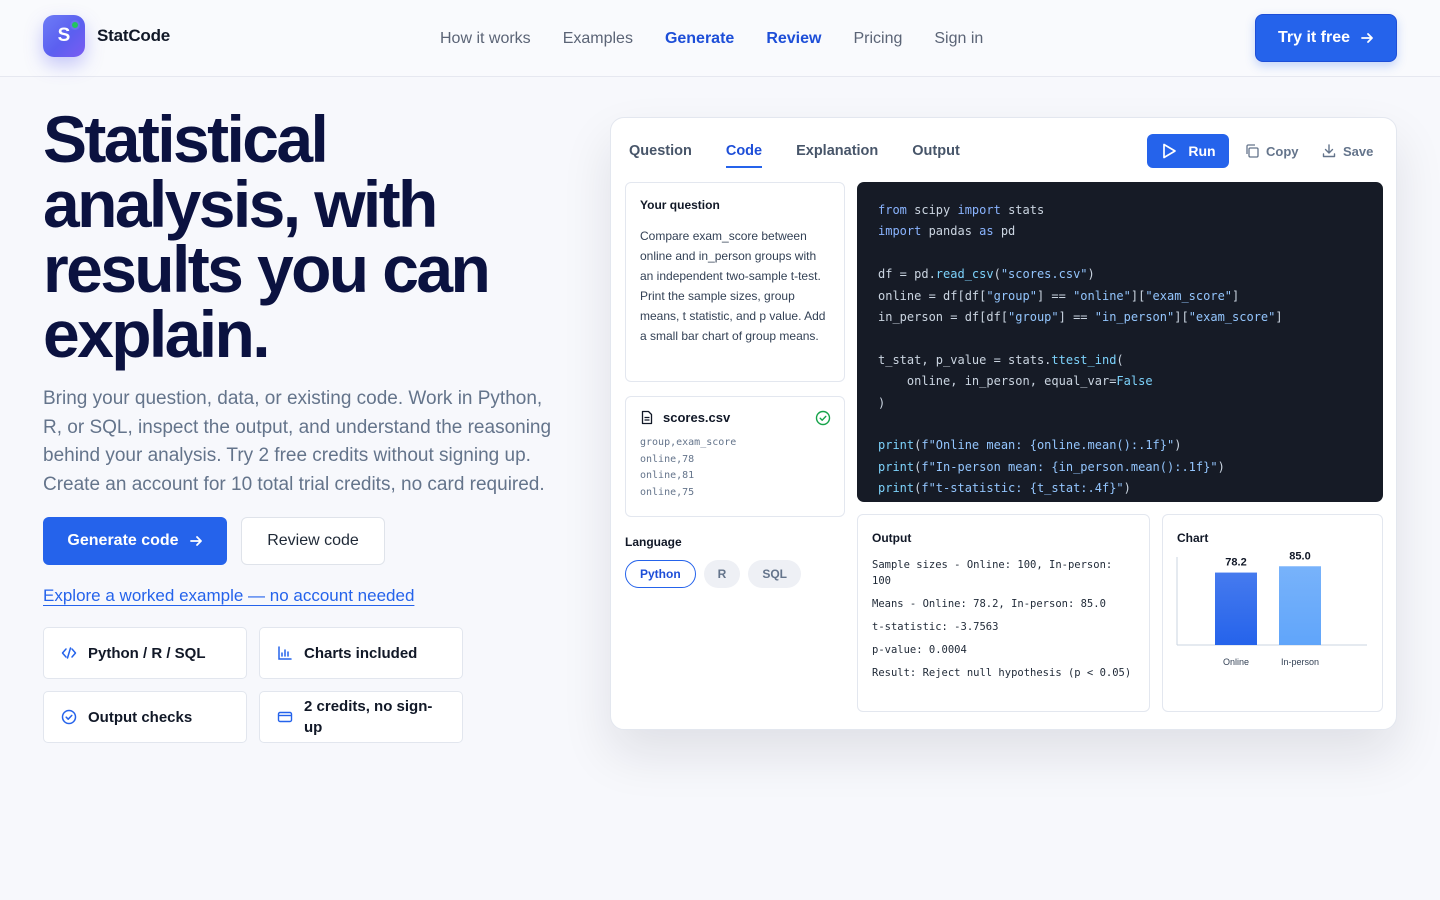 This screenshot has height=900, width=1440. Describe the element at coordinates (793, 39) in the screenshot. I see `nav-review: Review` at that location.